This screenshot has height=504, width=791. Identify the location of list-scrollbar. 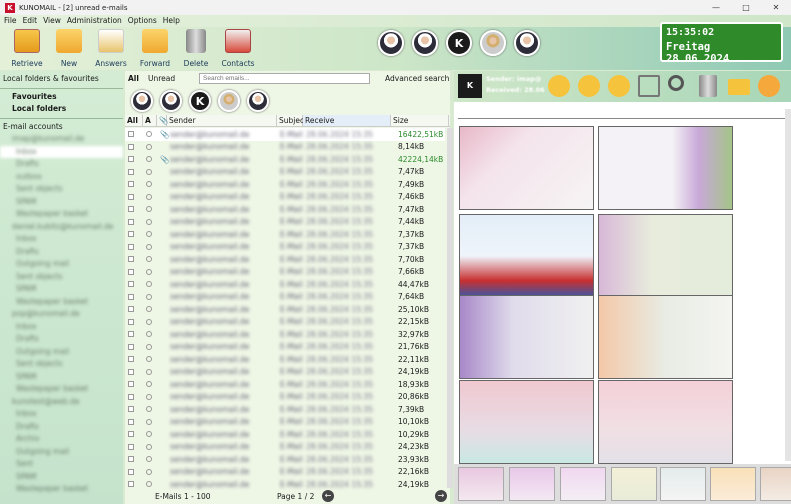
(450, 308).